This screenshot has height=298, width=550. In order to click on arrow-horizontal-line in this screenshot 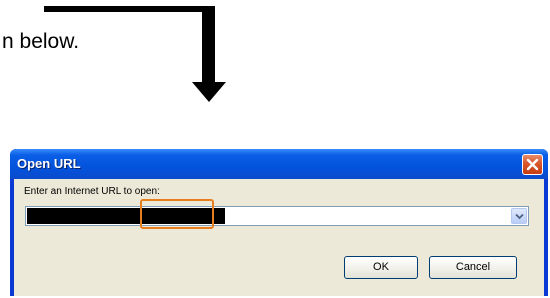, I will do `click(129, 9)`.